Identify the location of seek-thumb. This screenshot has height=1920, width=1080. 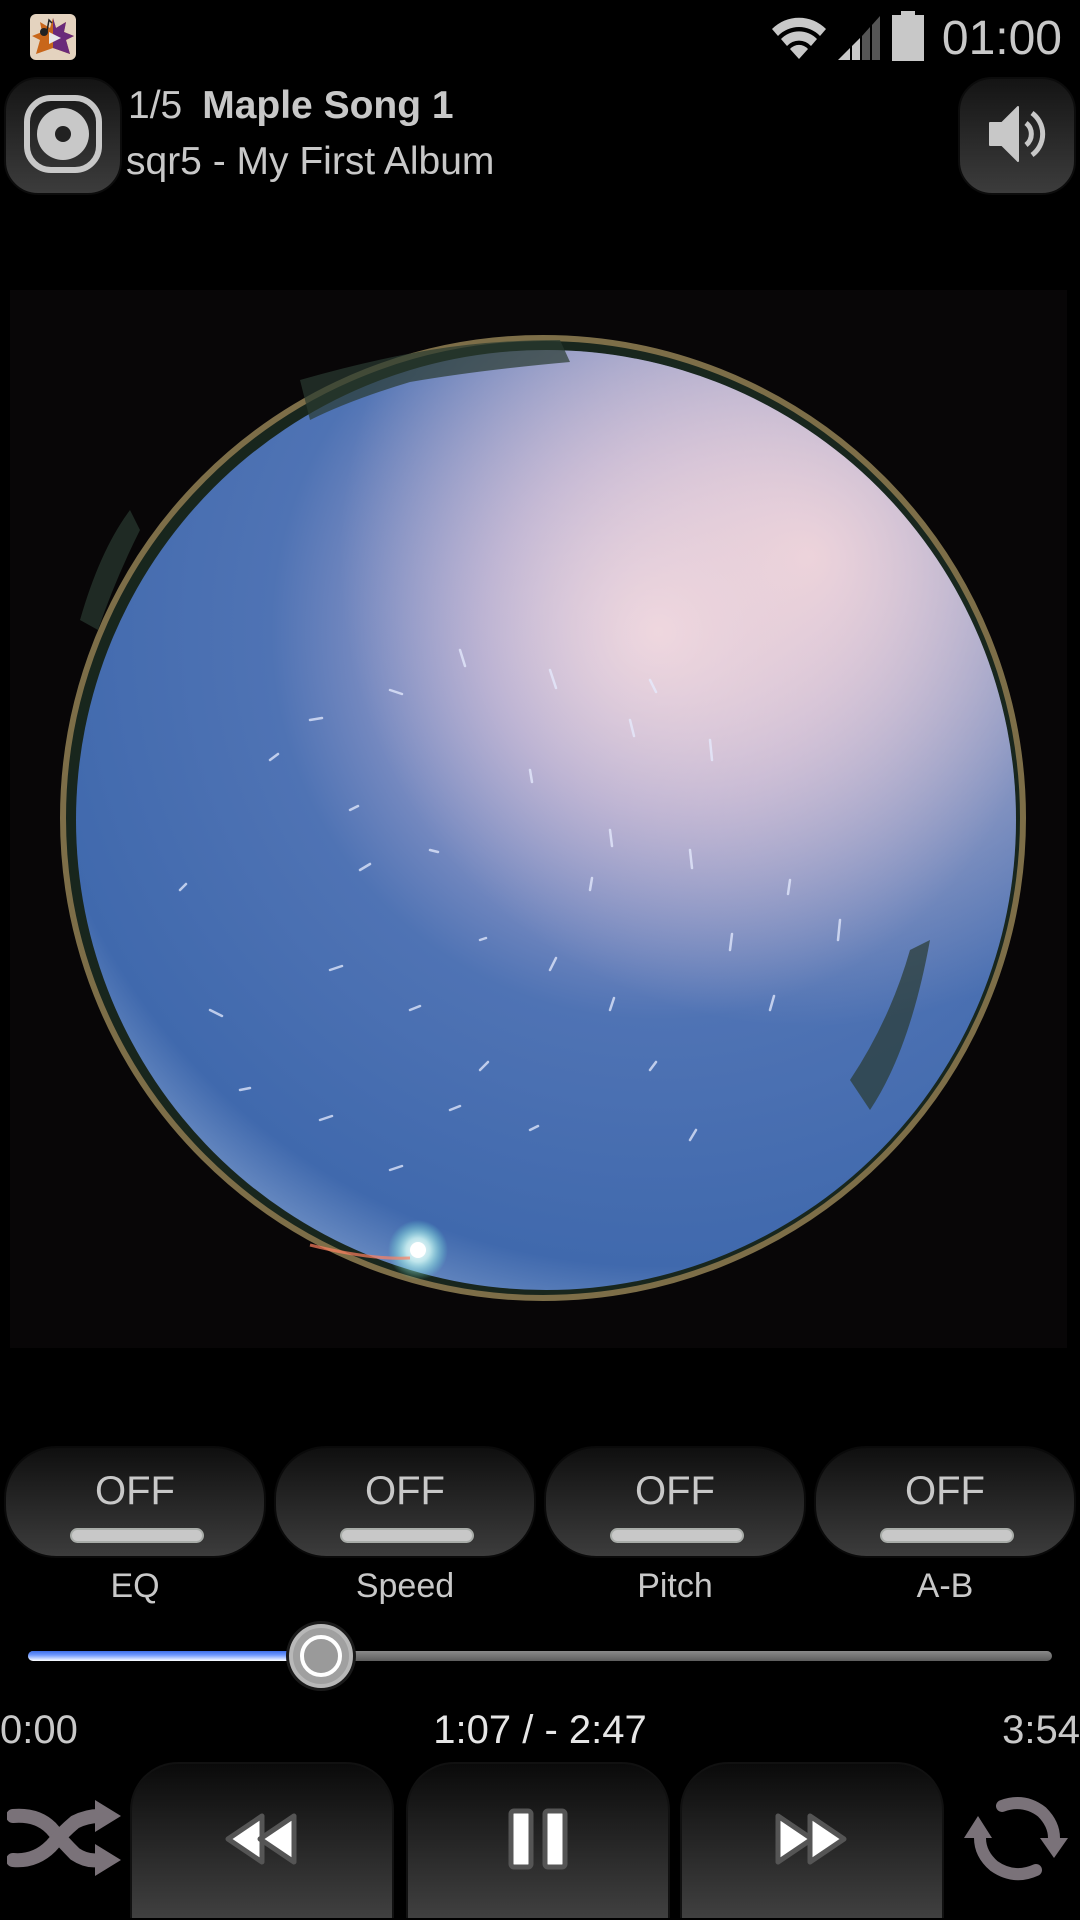
(320, 1656).